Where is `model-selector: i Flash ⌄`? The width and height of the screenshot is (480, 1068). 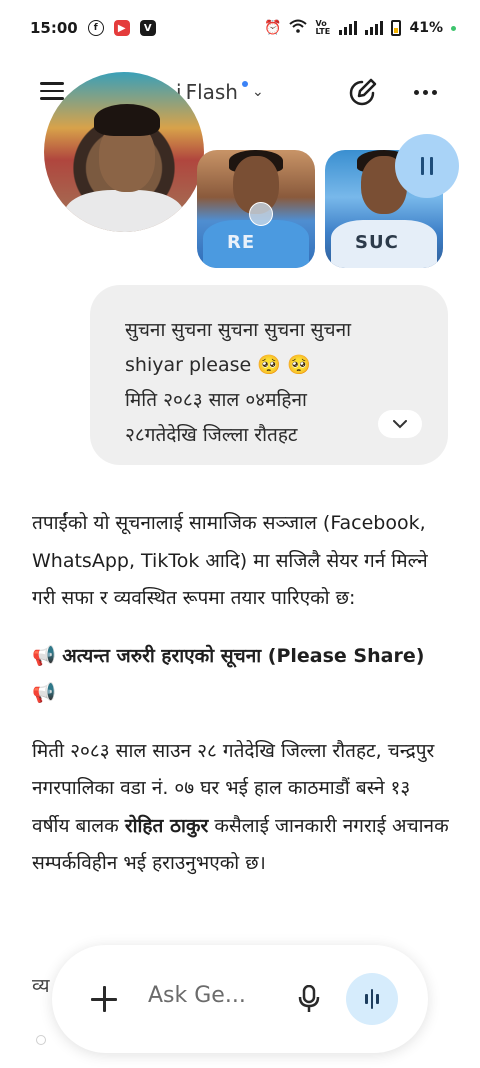 model-selector: i Flash ⌄ is located at coordinates (220, 92).